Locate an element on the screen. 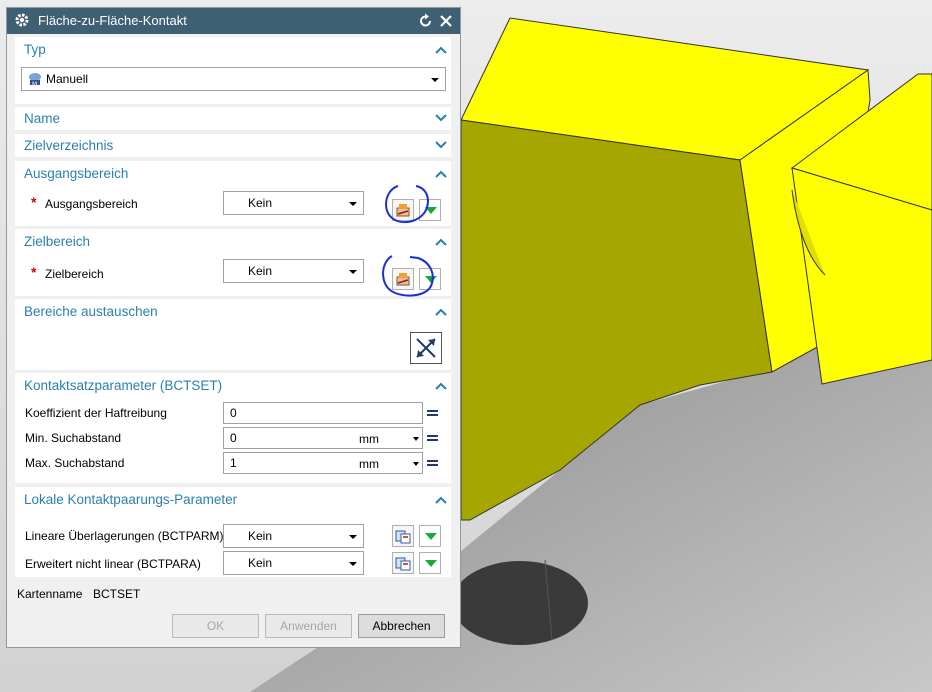  type-dropdown: M Manuell is located at coordinates (233, 79).